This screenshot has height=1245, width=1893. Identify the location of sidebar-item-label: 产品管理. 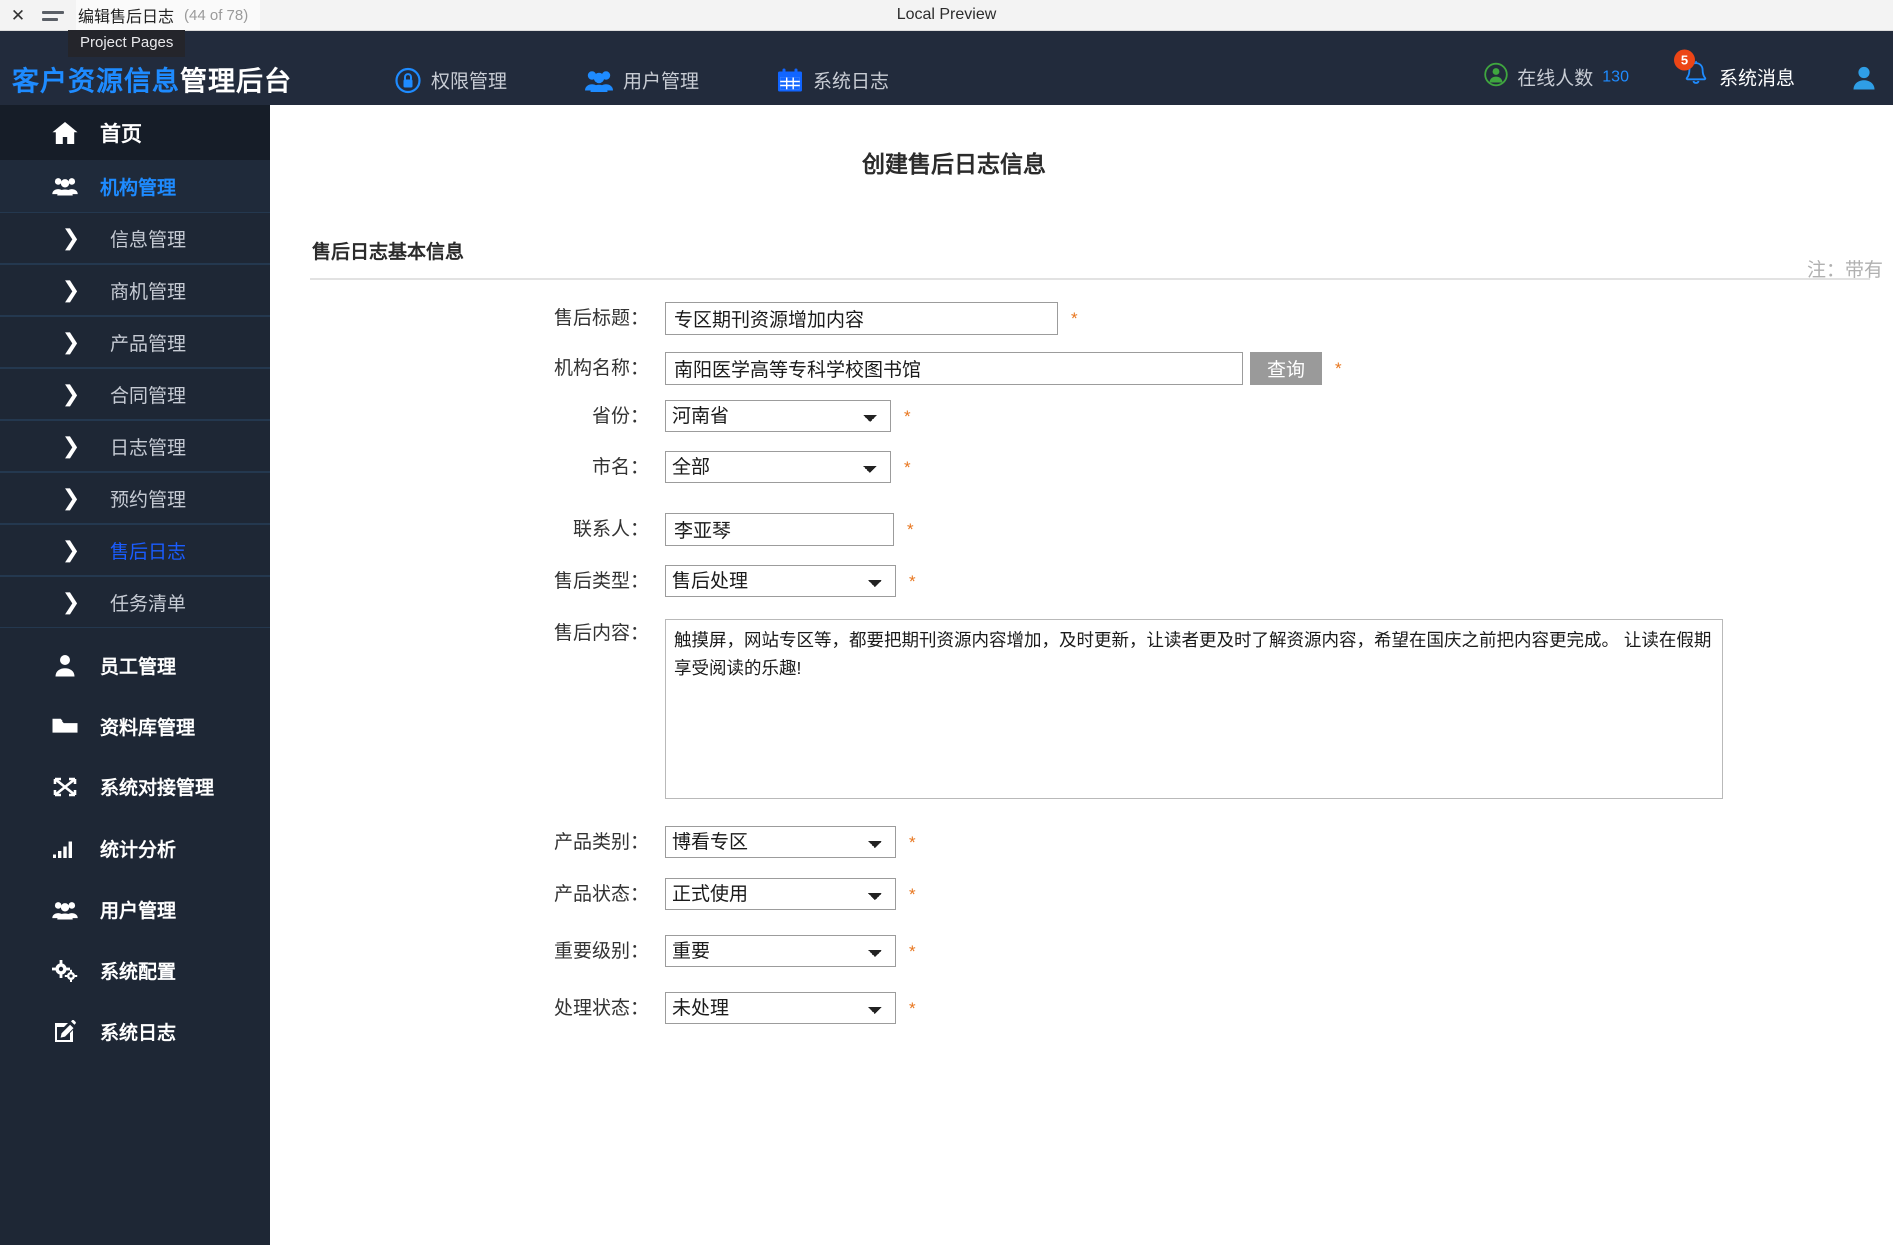
(148, 344).